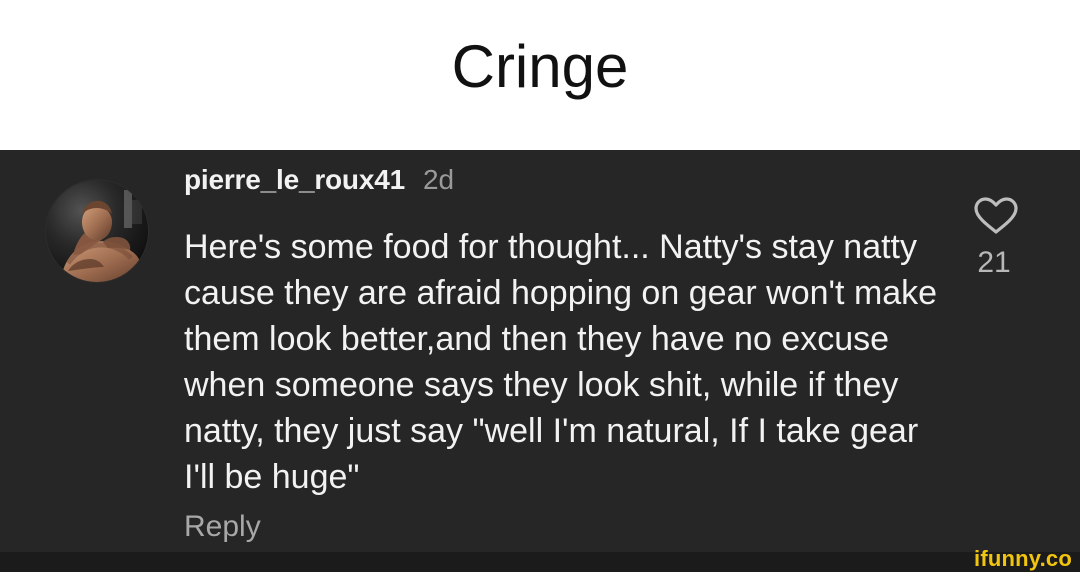 Image resolution: width=1080 pixels, height=572 pixels. Describe the element at coordinates (994, 262) in the screenshot. I see `like-count: 21` at that location.